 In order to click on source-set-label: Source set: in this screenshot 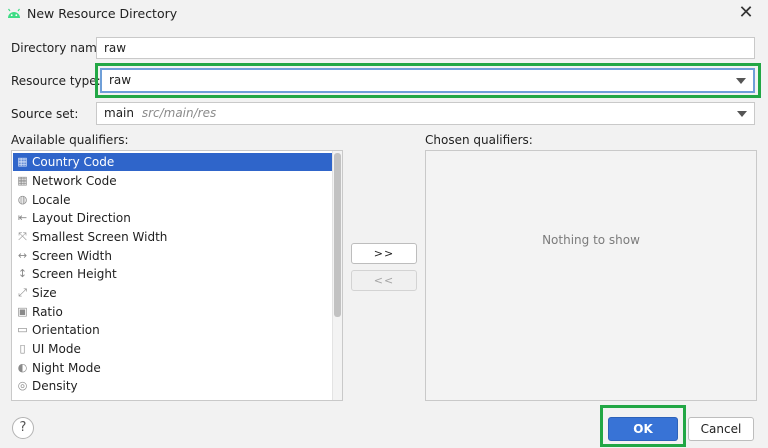, I will do `click(45, 114)`.